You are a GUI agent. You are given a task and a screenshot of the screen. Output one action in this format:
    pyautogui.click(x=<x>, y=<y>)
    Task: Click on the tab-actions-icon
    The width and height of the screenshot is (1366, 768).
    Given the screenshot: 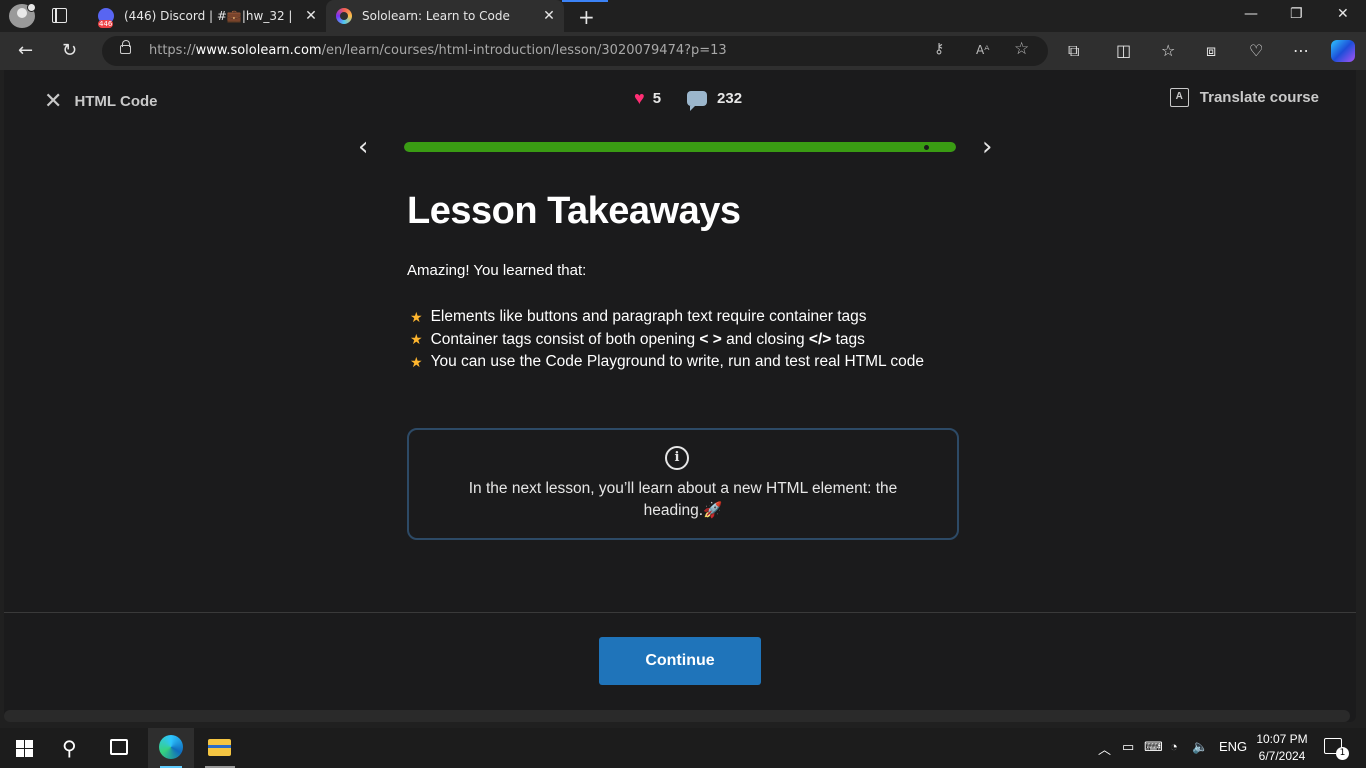 What is the action you would take?
    pyautogui.click(x=59, y=15)
    